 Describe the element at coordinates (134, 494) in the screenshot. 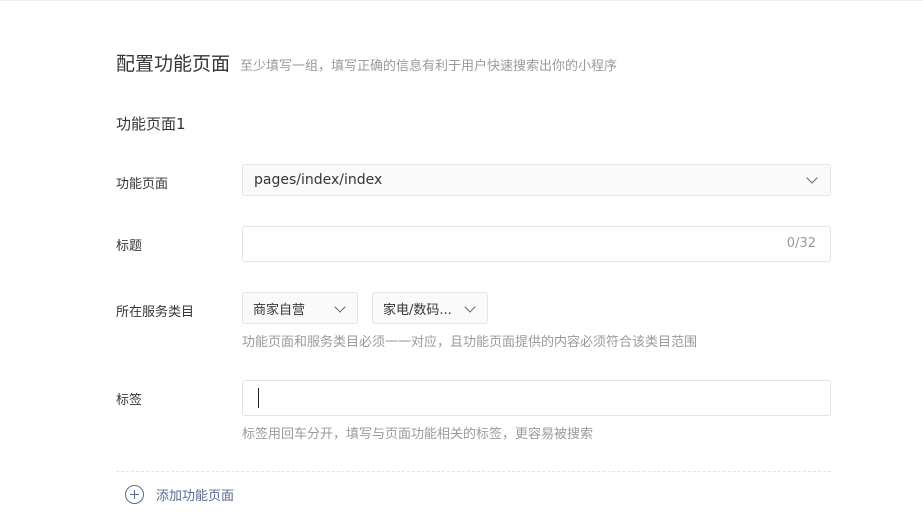

I see `plus-circle-icon` at that location.